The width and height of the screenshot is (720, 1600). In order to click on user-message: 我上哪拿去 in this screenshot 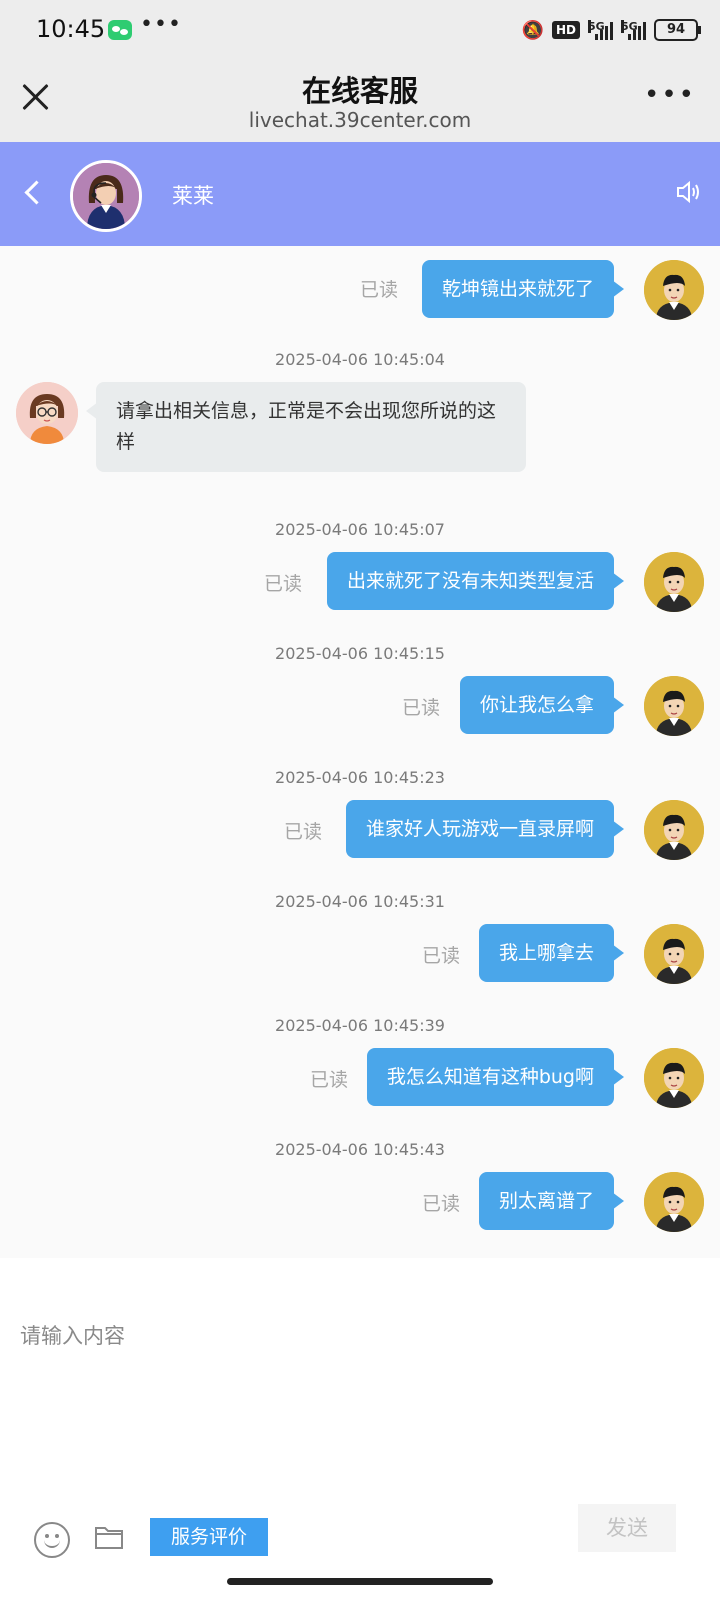, I will do `click(551, 953)`.